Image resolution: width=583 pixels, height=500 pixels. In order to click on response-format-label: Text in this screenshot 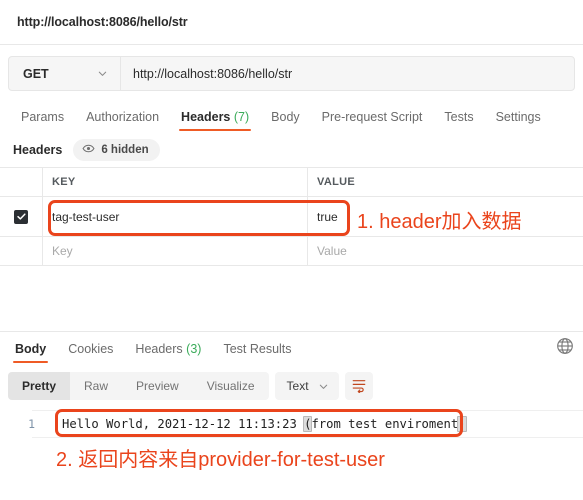, I will do `click(297, 386)`.